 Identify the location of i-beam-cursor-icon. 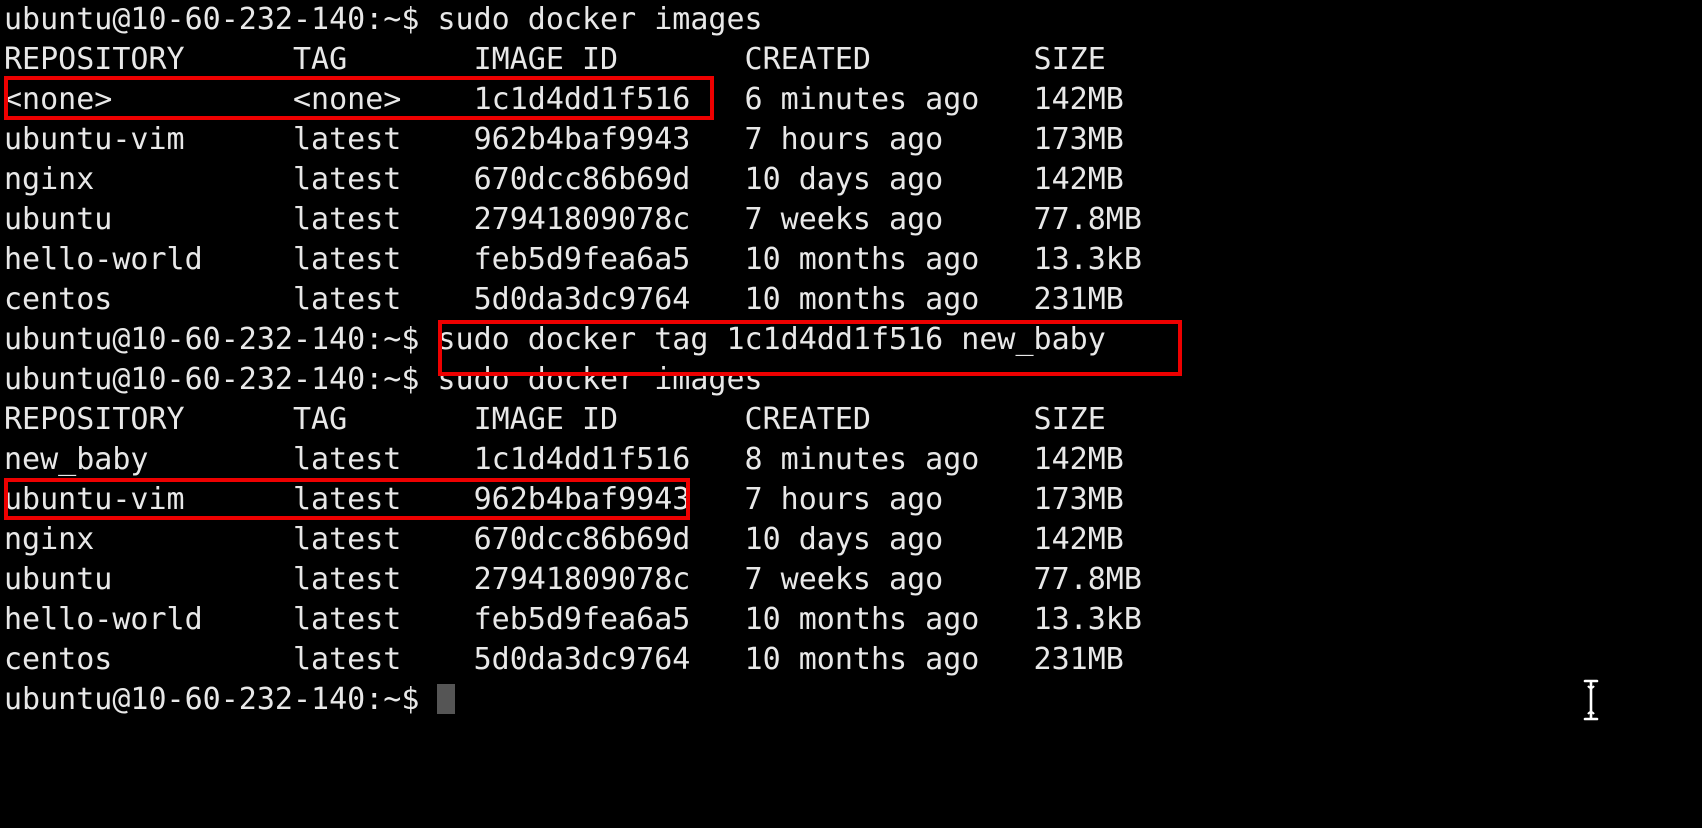
(1591, 700).